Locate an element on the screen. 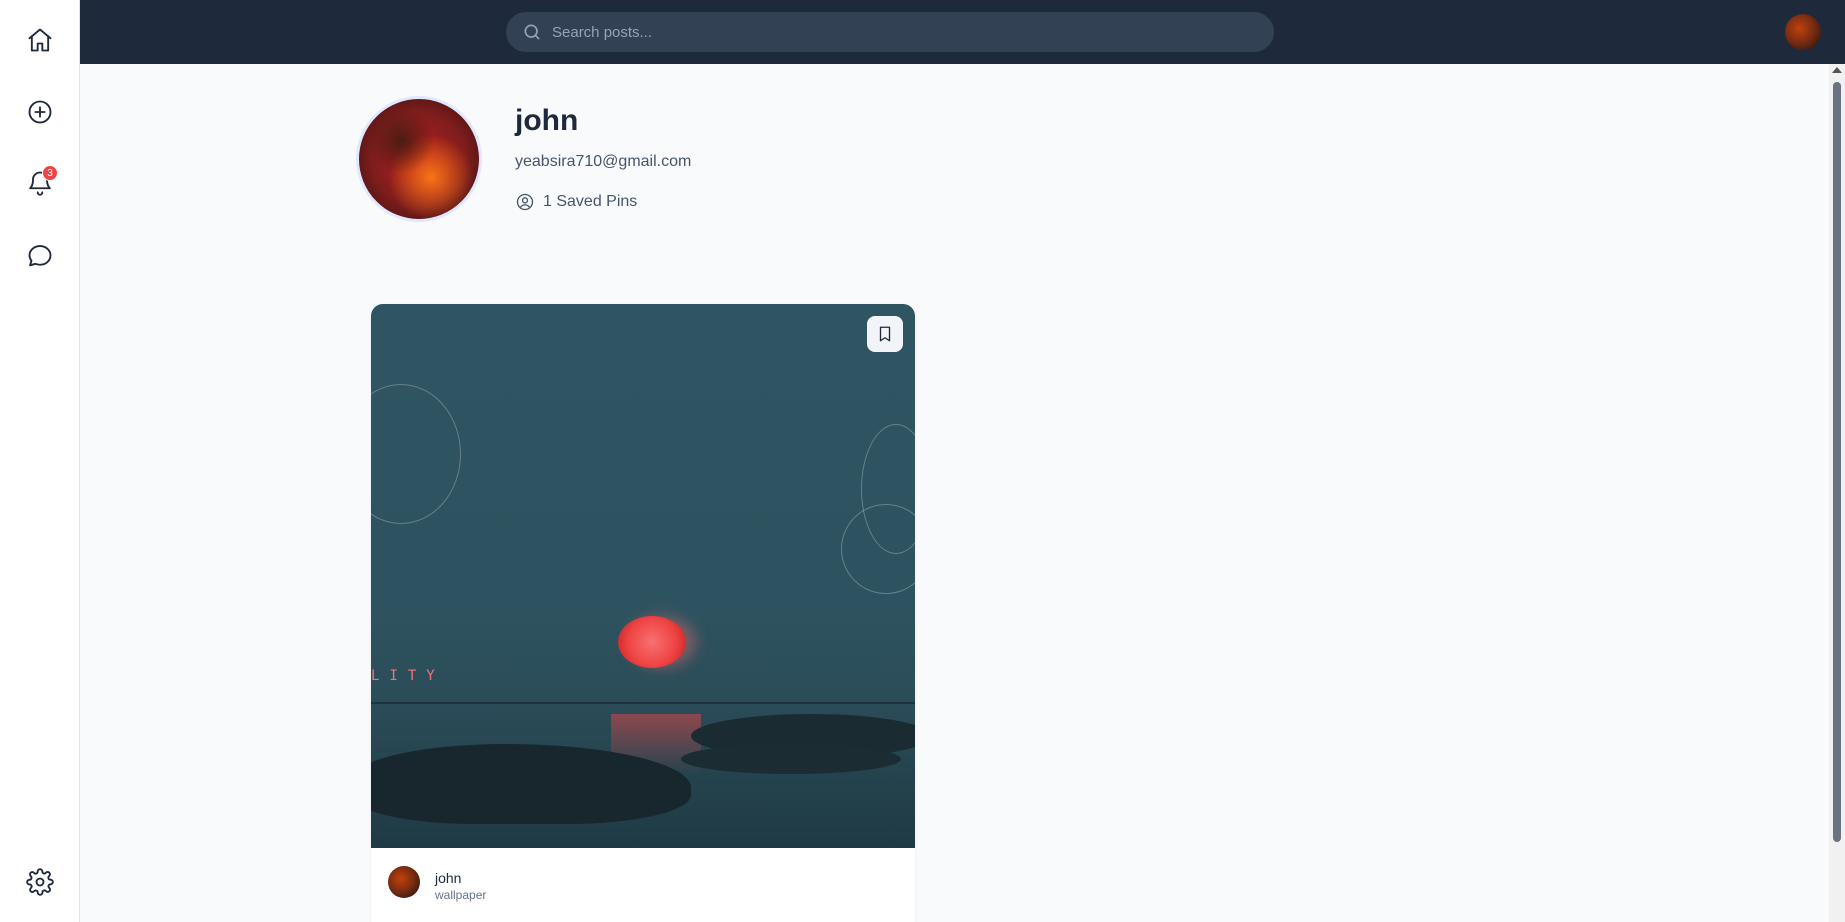  gear-icon is located at coordinates (40, 882).